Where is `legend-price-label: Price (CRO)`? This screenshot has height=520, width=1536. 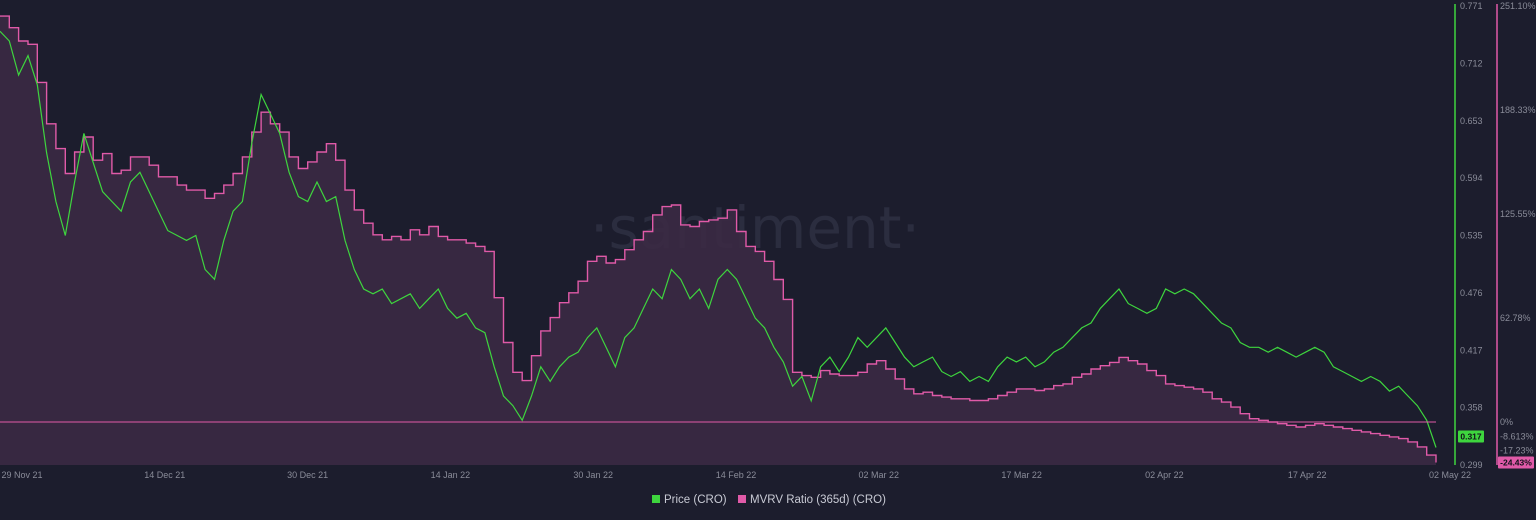 legend-price-label: Price (CRO) is located at coordinates (695, 500).